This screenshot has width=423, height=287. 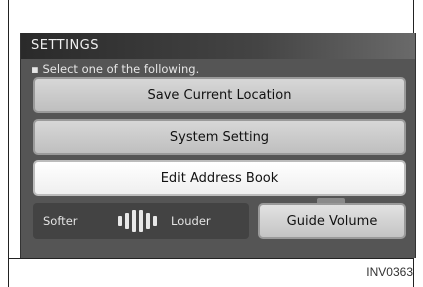 I want to click on volume-meter-icon, so click(x=137, y=221).